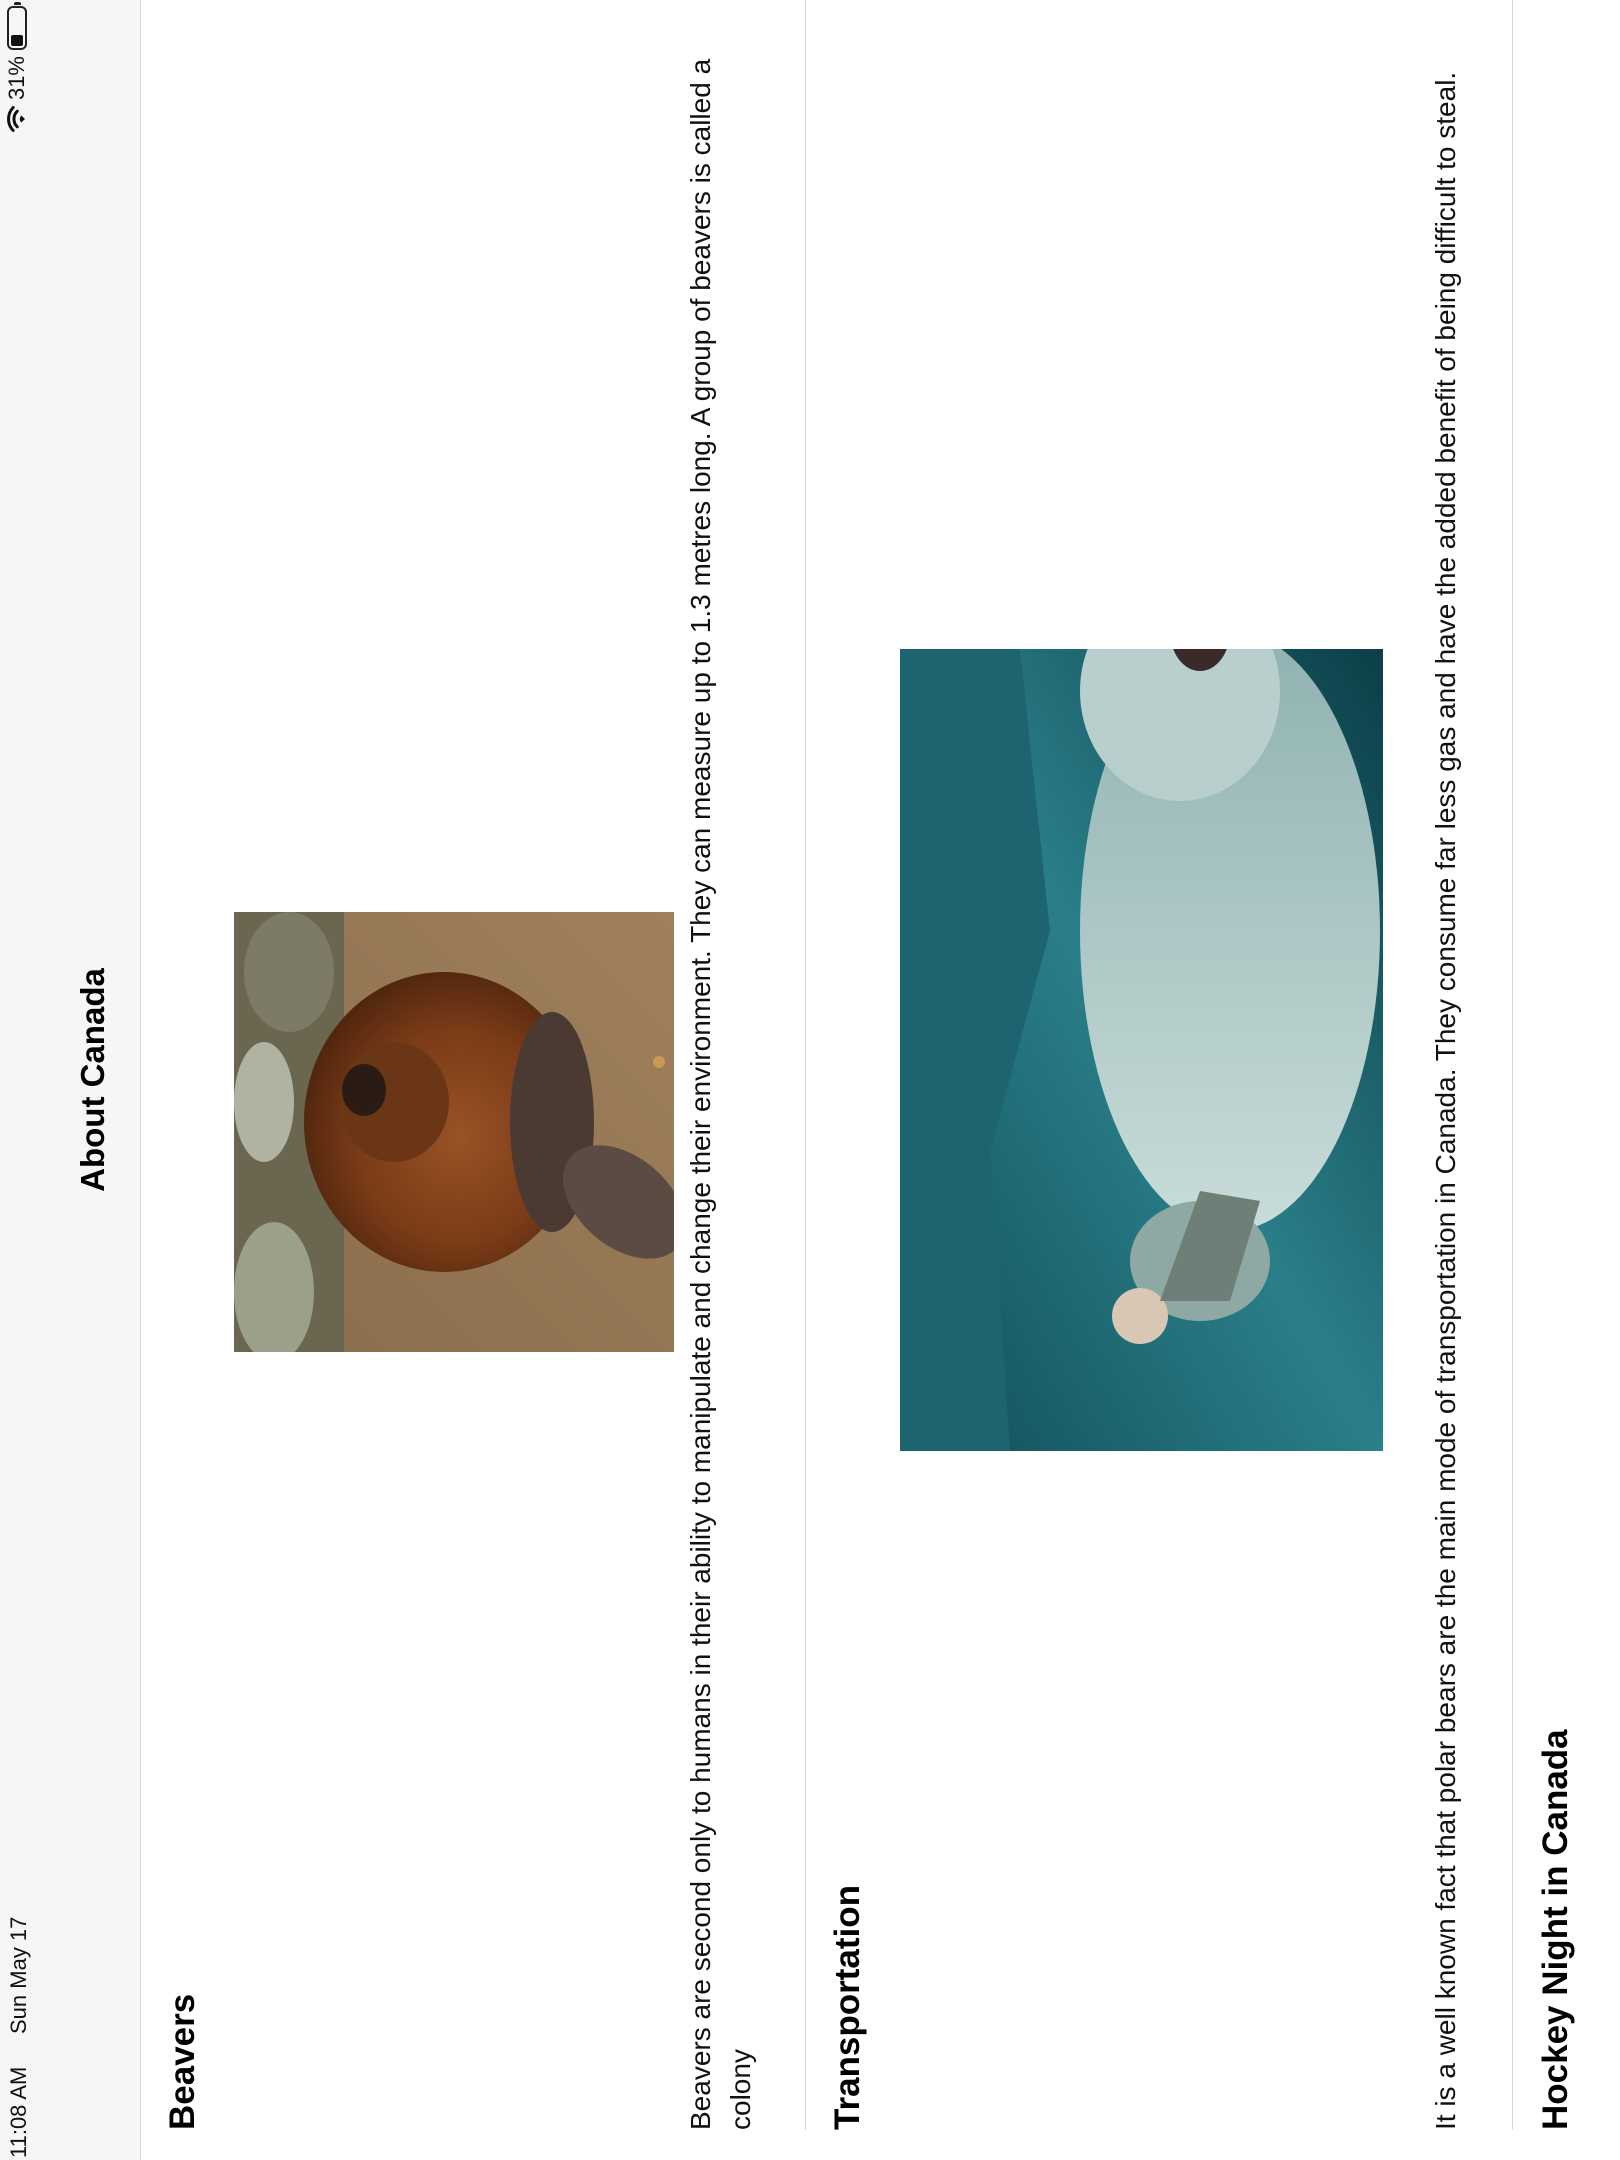 Image resolution: width=1620 pixels, height=2160 pixels. I want to click on polar-bear-rider-photo, so click(1141, 1050).